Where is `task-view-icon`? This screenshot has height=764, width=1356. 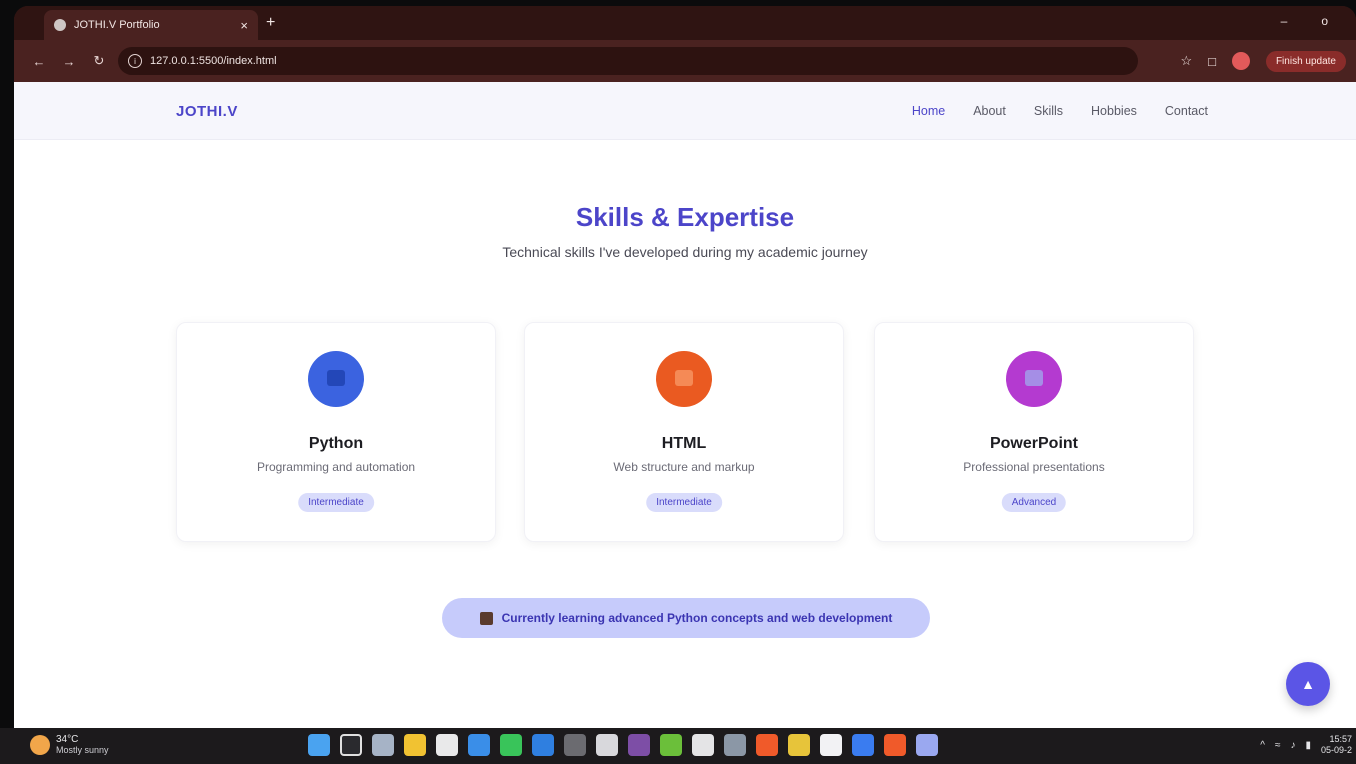
task-view-icon is located at coordinates (383, 745).